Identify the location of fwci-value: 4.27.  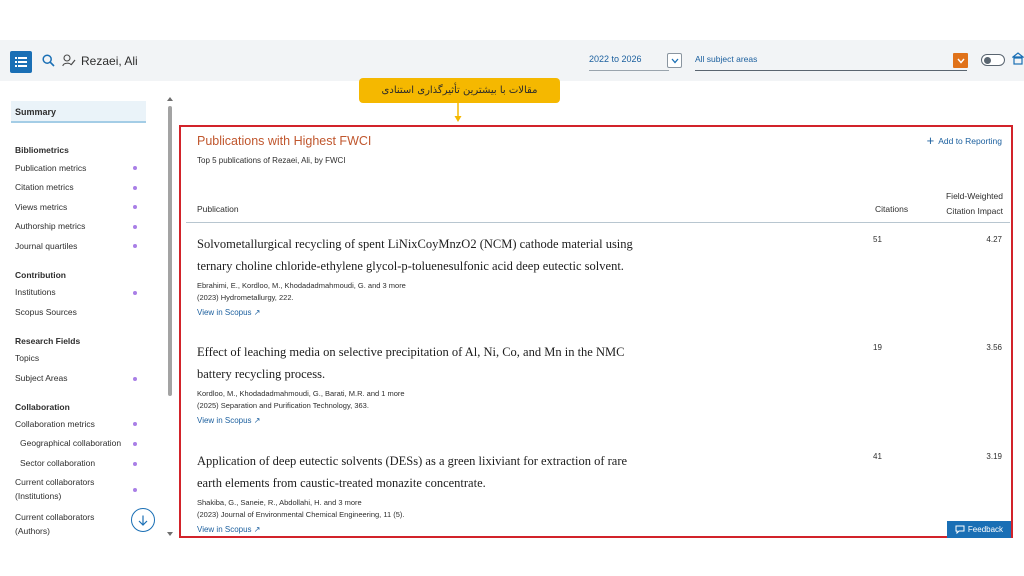
(994, 239).